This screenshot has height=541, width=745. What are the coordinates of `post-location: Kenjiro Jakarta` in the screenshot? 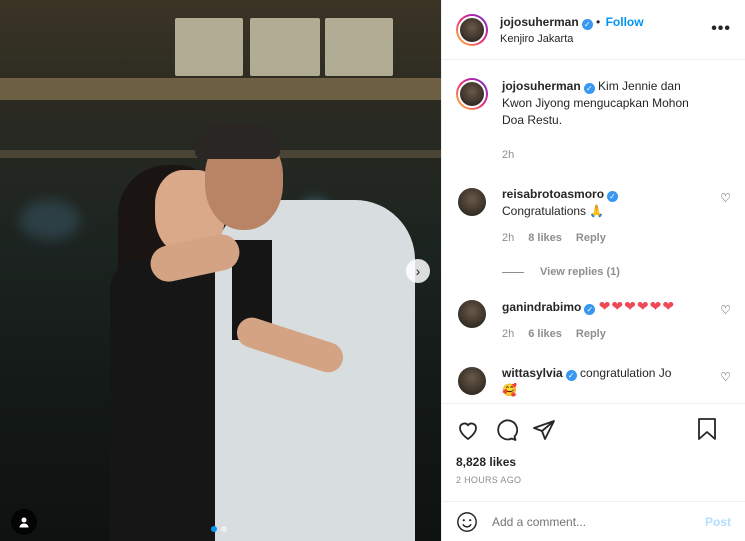 It's located at (572, 39).